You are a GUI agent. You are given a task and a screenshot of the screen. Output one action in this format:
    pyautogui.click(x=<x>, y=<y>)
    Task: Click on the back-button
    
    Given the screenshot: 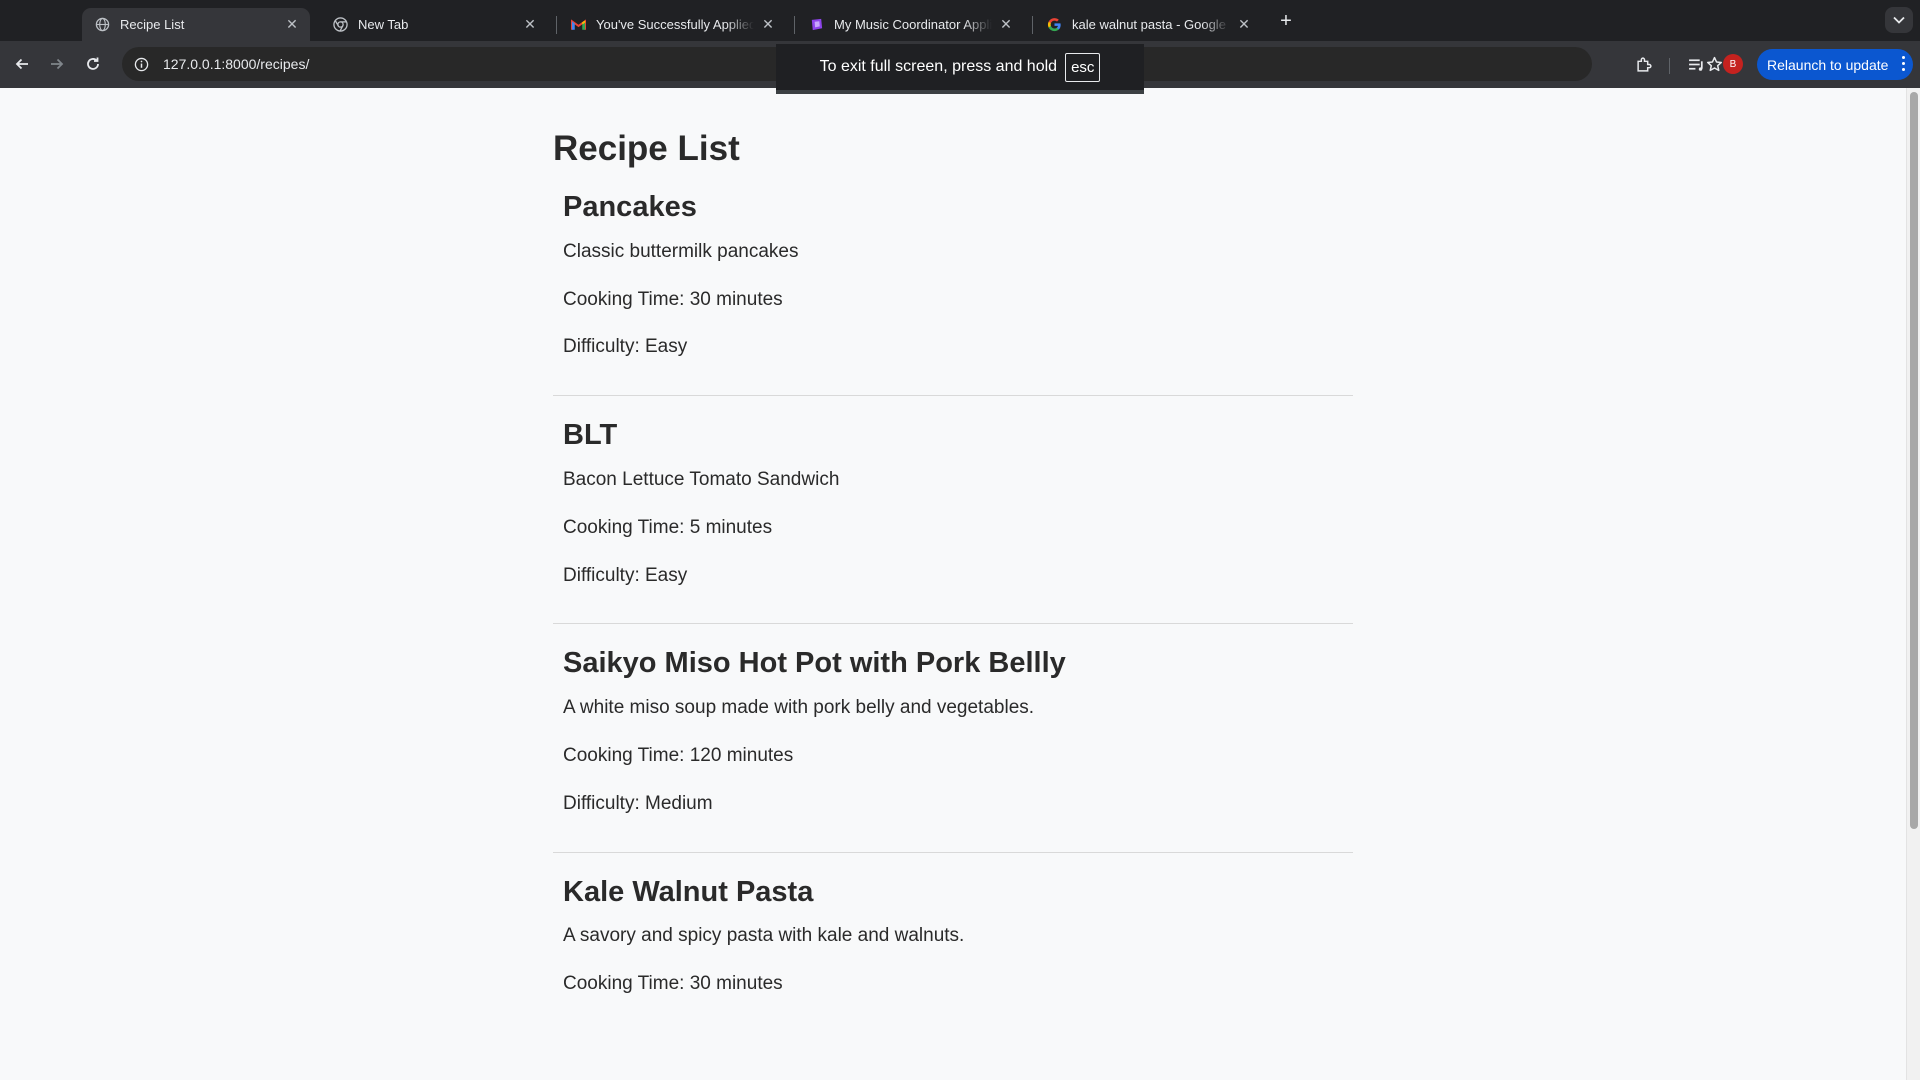 What is the action you would take?
    pyautogui.click(x=22, y=64)
    